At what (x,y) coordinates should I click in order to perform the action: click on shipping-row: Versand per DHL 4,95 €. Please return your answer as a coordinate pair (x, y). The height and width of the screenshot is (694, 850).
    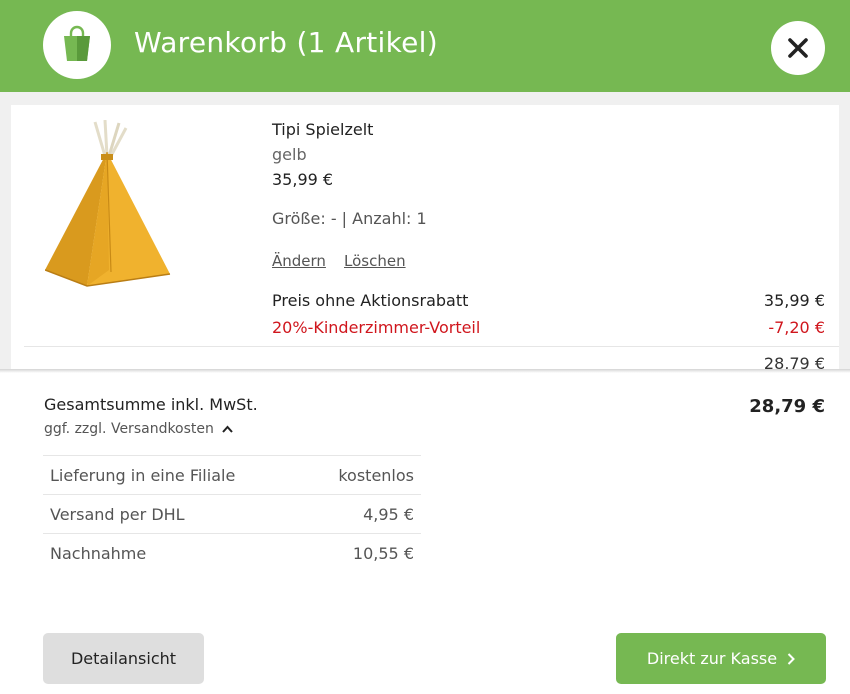
    Looking at the image, I should click on (232, 513).